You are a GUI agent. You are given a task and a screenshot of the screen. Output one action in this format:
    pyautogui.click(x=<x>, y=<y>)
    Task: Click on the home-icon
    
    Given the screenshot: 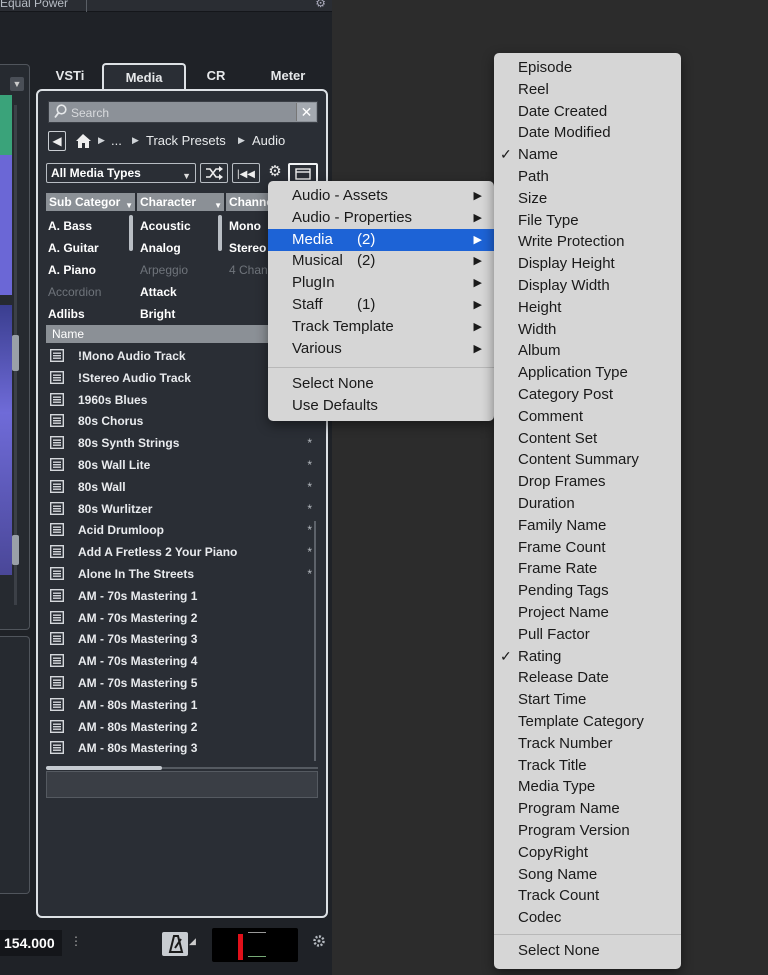 What is the action you would take?
    pyautogui.click(x=85, y=141)
    